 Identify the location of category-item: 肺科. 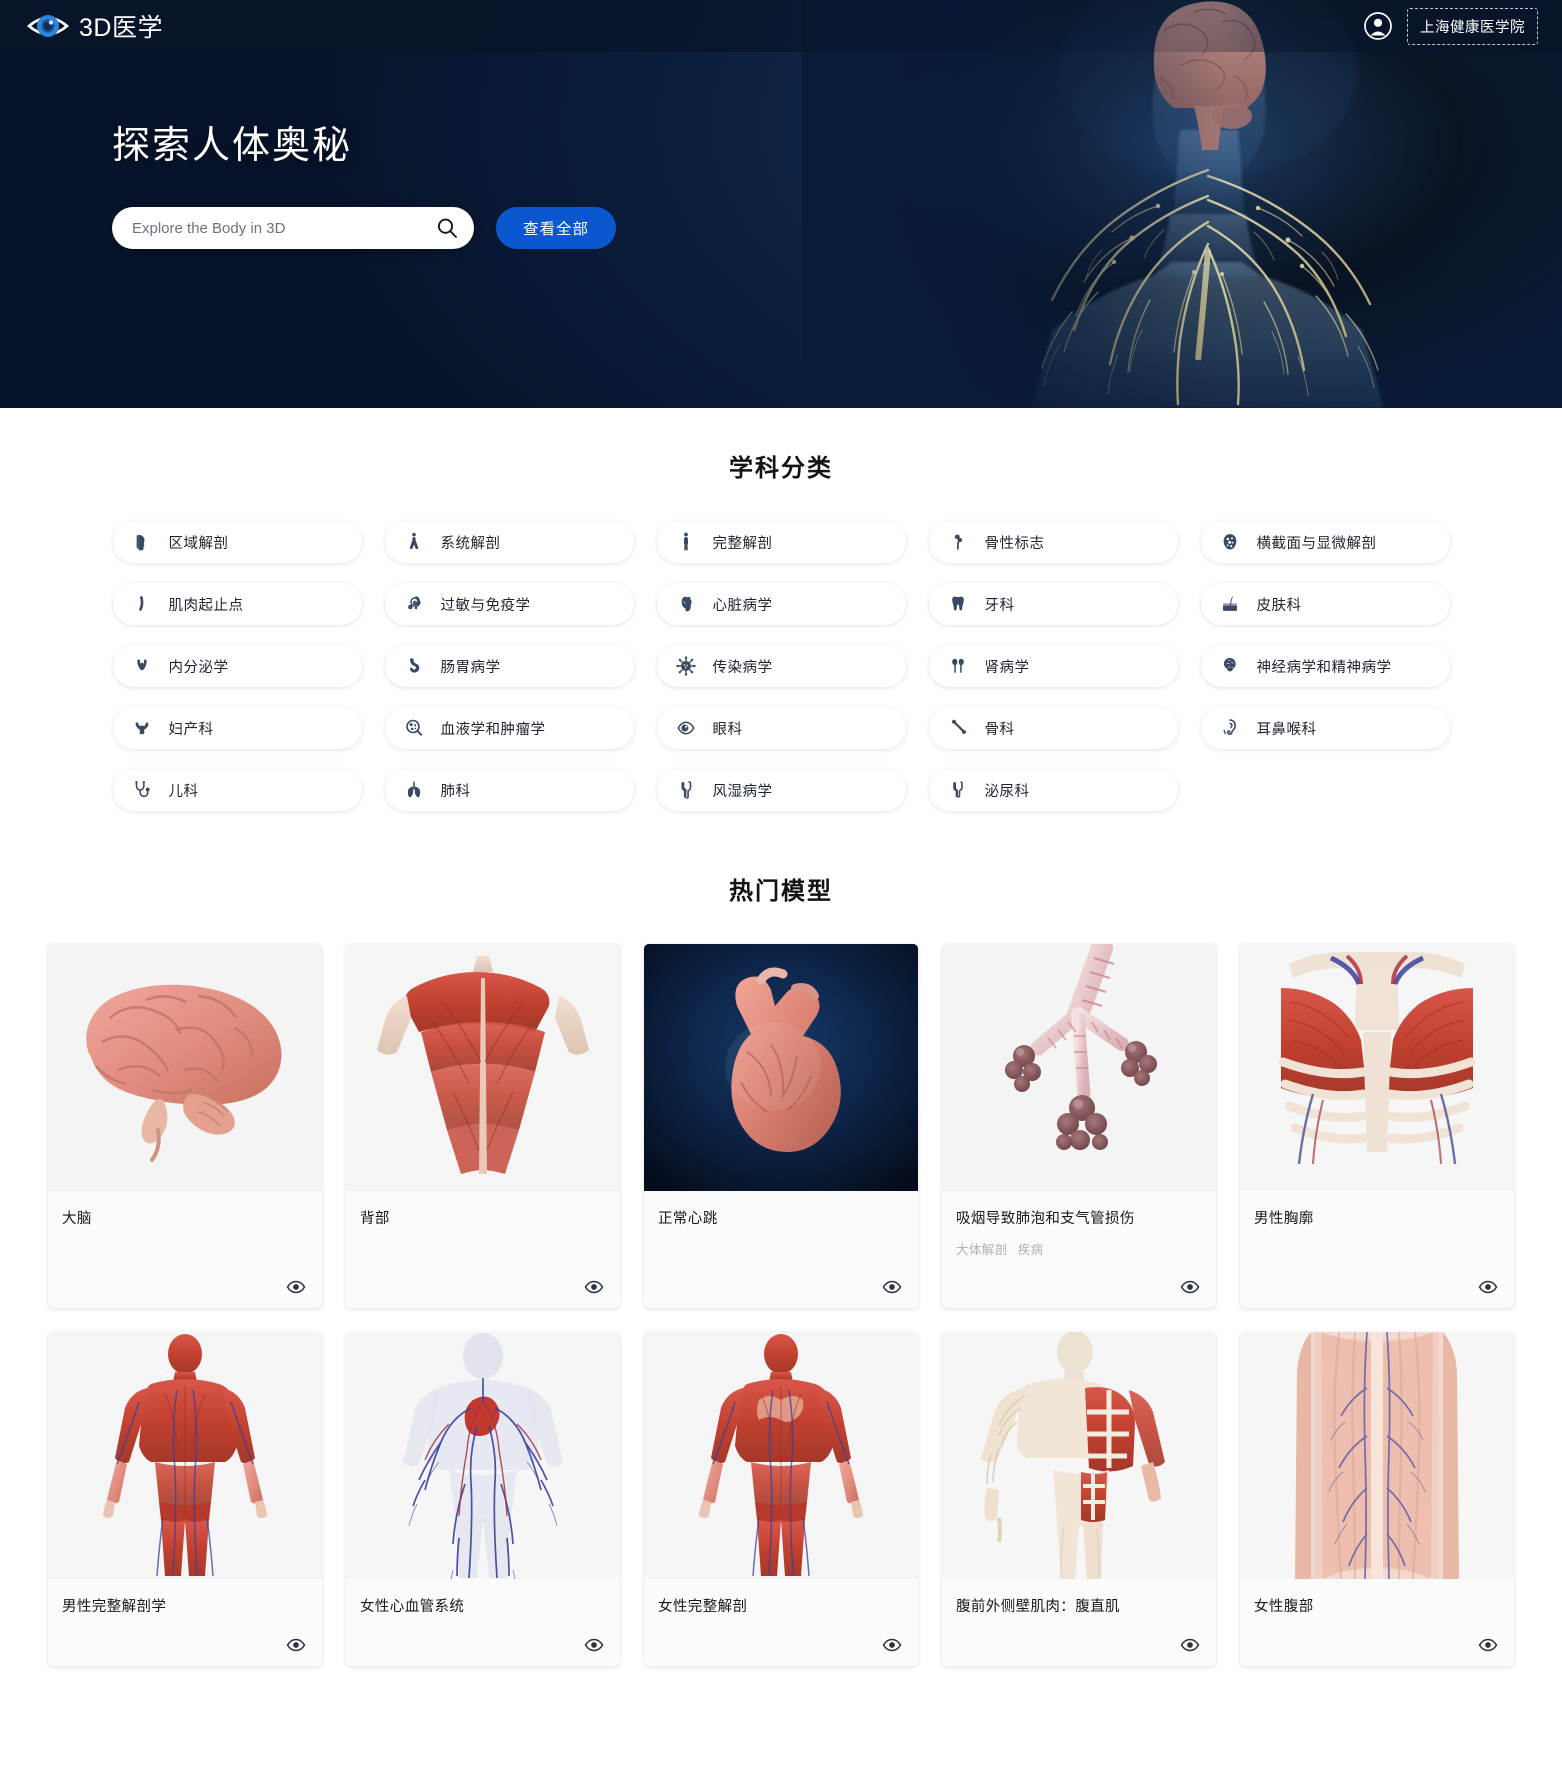
(509, 790).